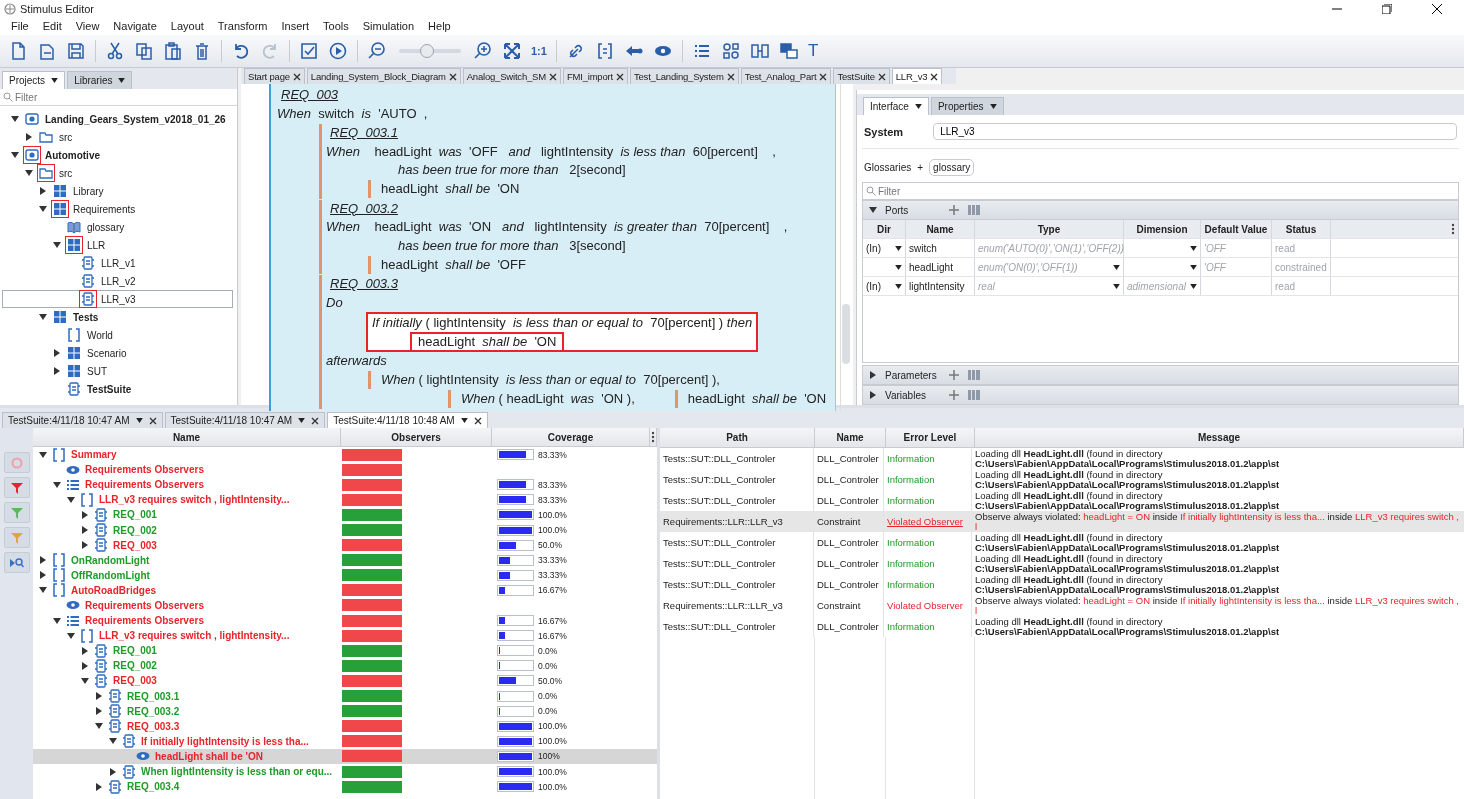 The image size is (1464, 799). Describe the element at coordinates (117, 173) in the screenshot. I see `tree-row: src` at that location.